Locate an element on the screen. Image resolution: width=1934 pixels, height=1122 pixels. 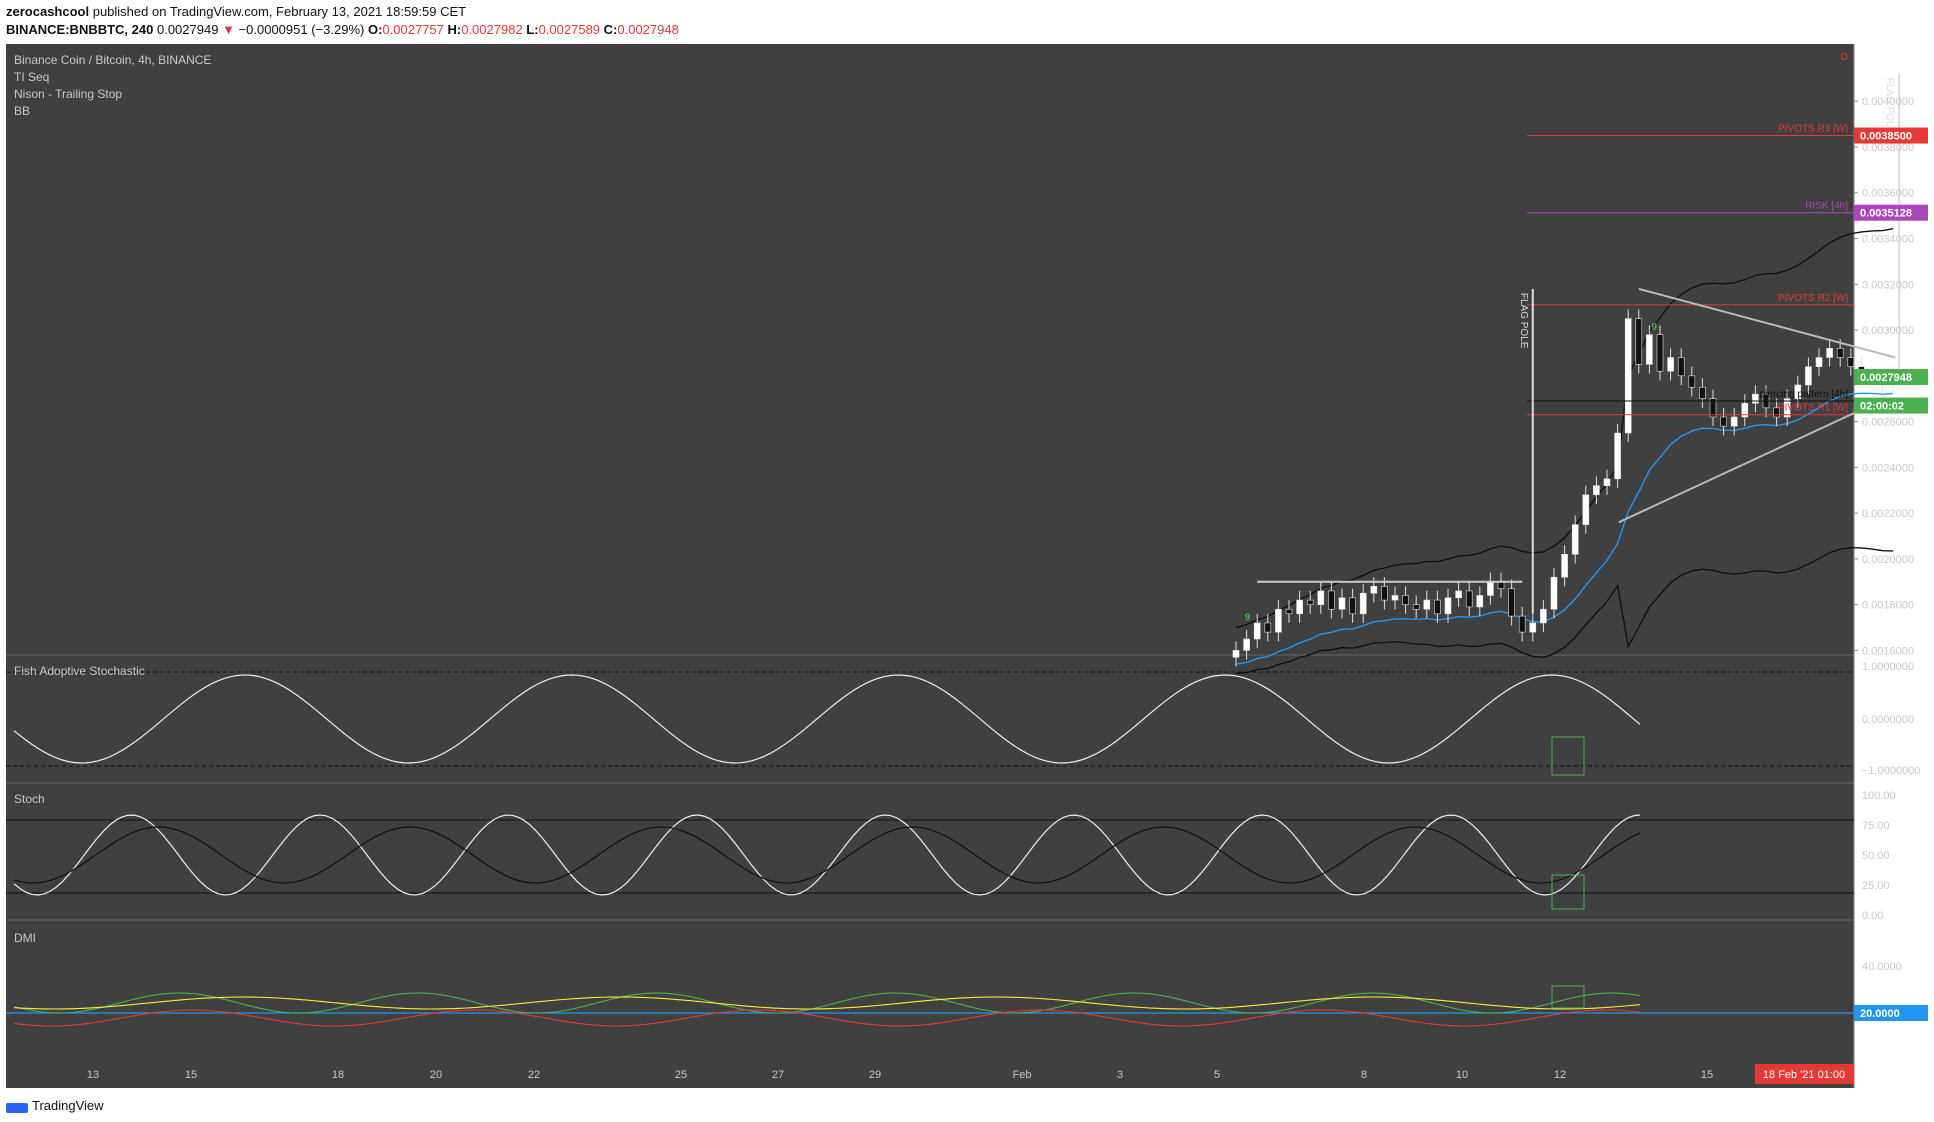
time-tick-label: 10 is located at coordinates (1462, 1075).